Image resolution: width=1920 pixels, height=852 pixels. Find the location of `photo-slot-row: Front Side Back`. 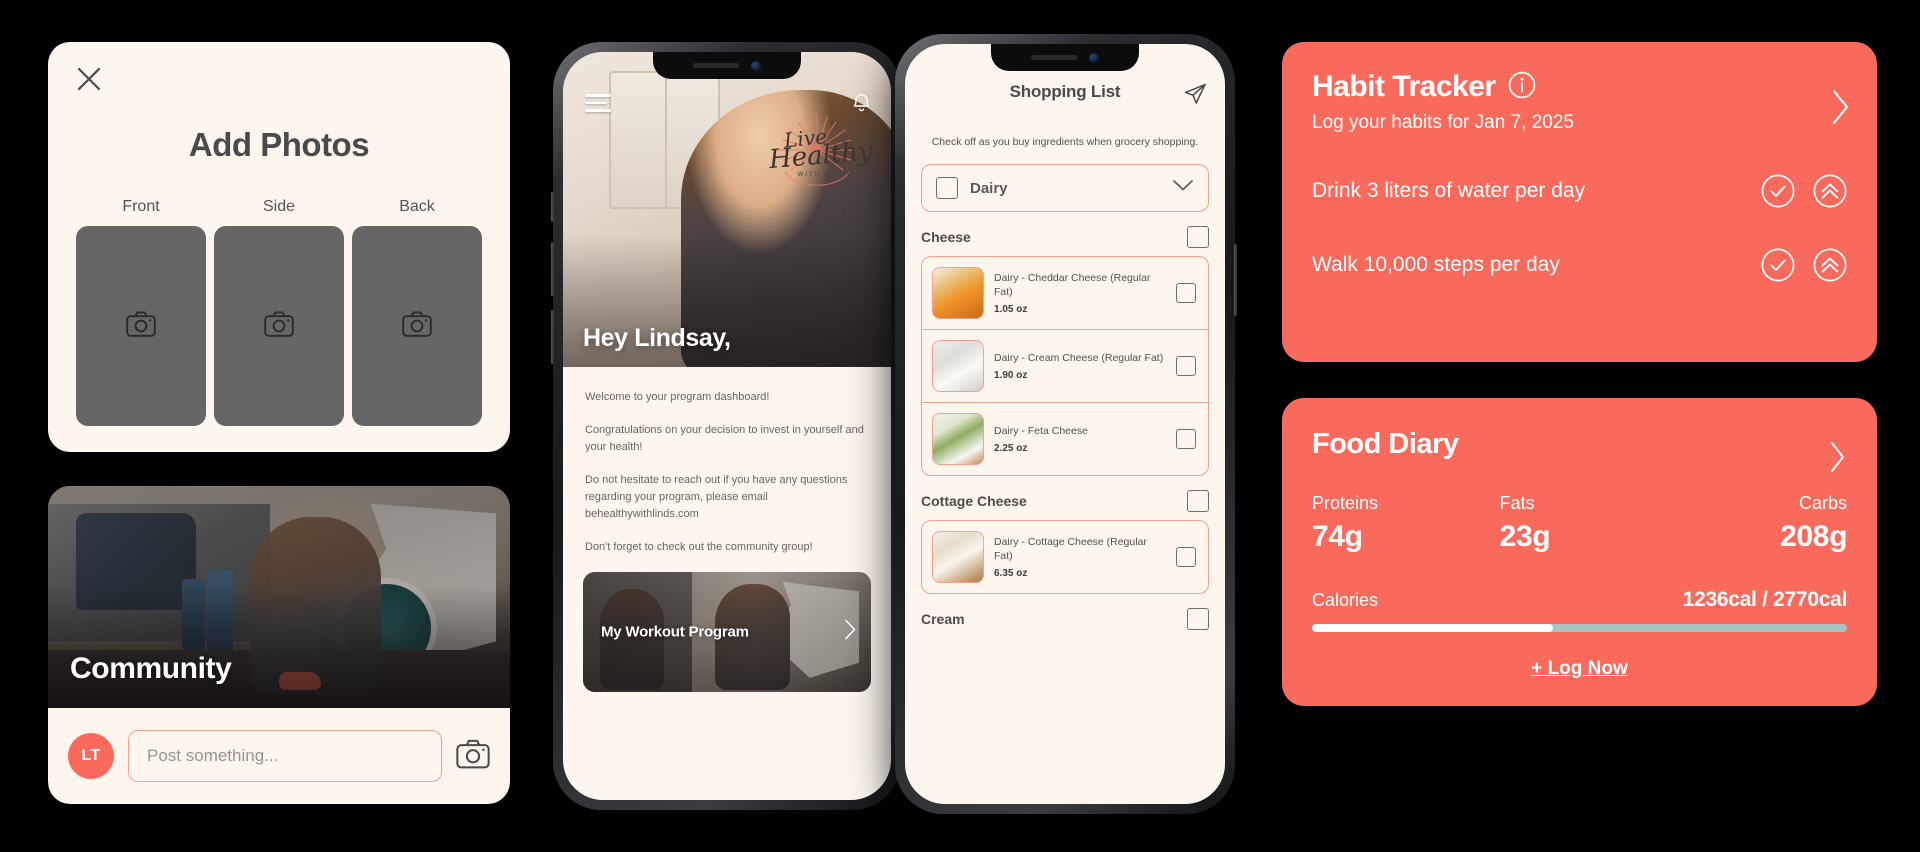

photo-slot-row: Front Side Back is located at coordinates (279, 312).